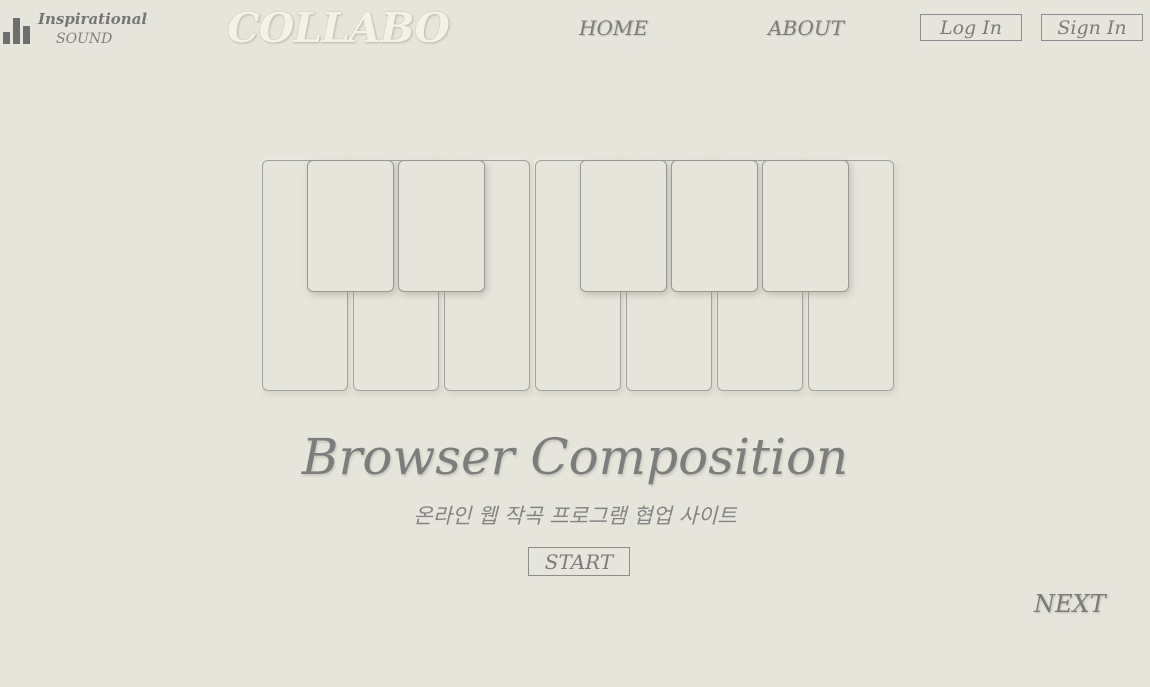 This screenshot has width=1150, height=687. What do you see at coordinates (1092, 27) in the screenshot?
I see `signin-button: Sign In` at bounding box center [1092, 27].